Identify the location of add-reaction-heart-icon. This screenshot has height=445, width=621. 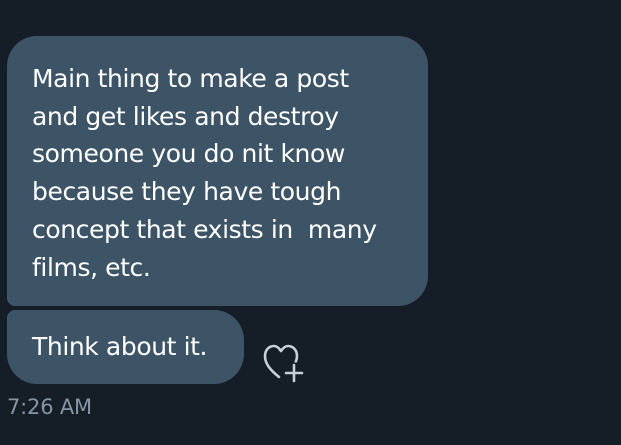
(284, 361).